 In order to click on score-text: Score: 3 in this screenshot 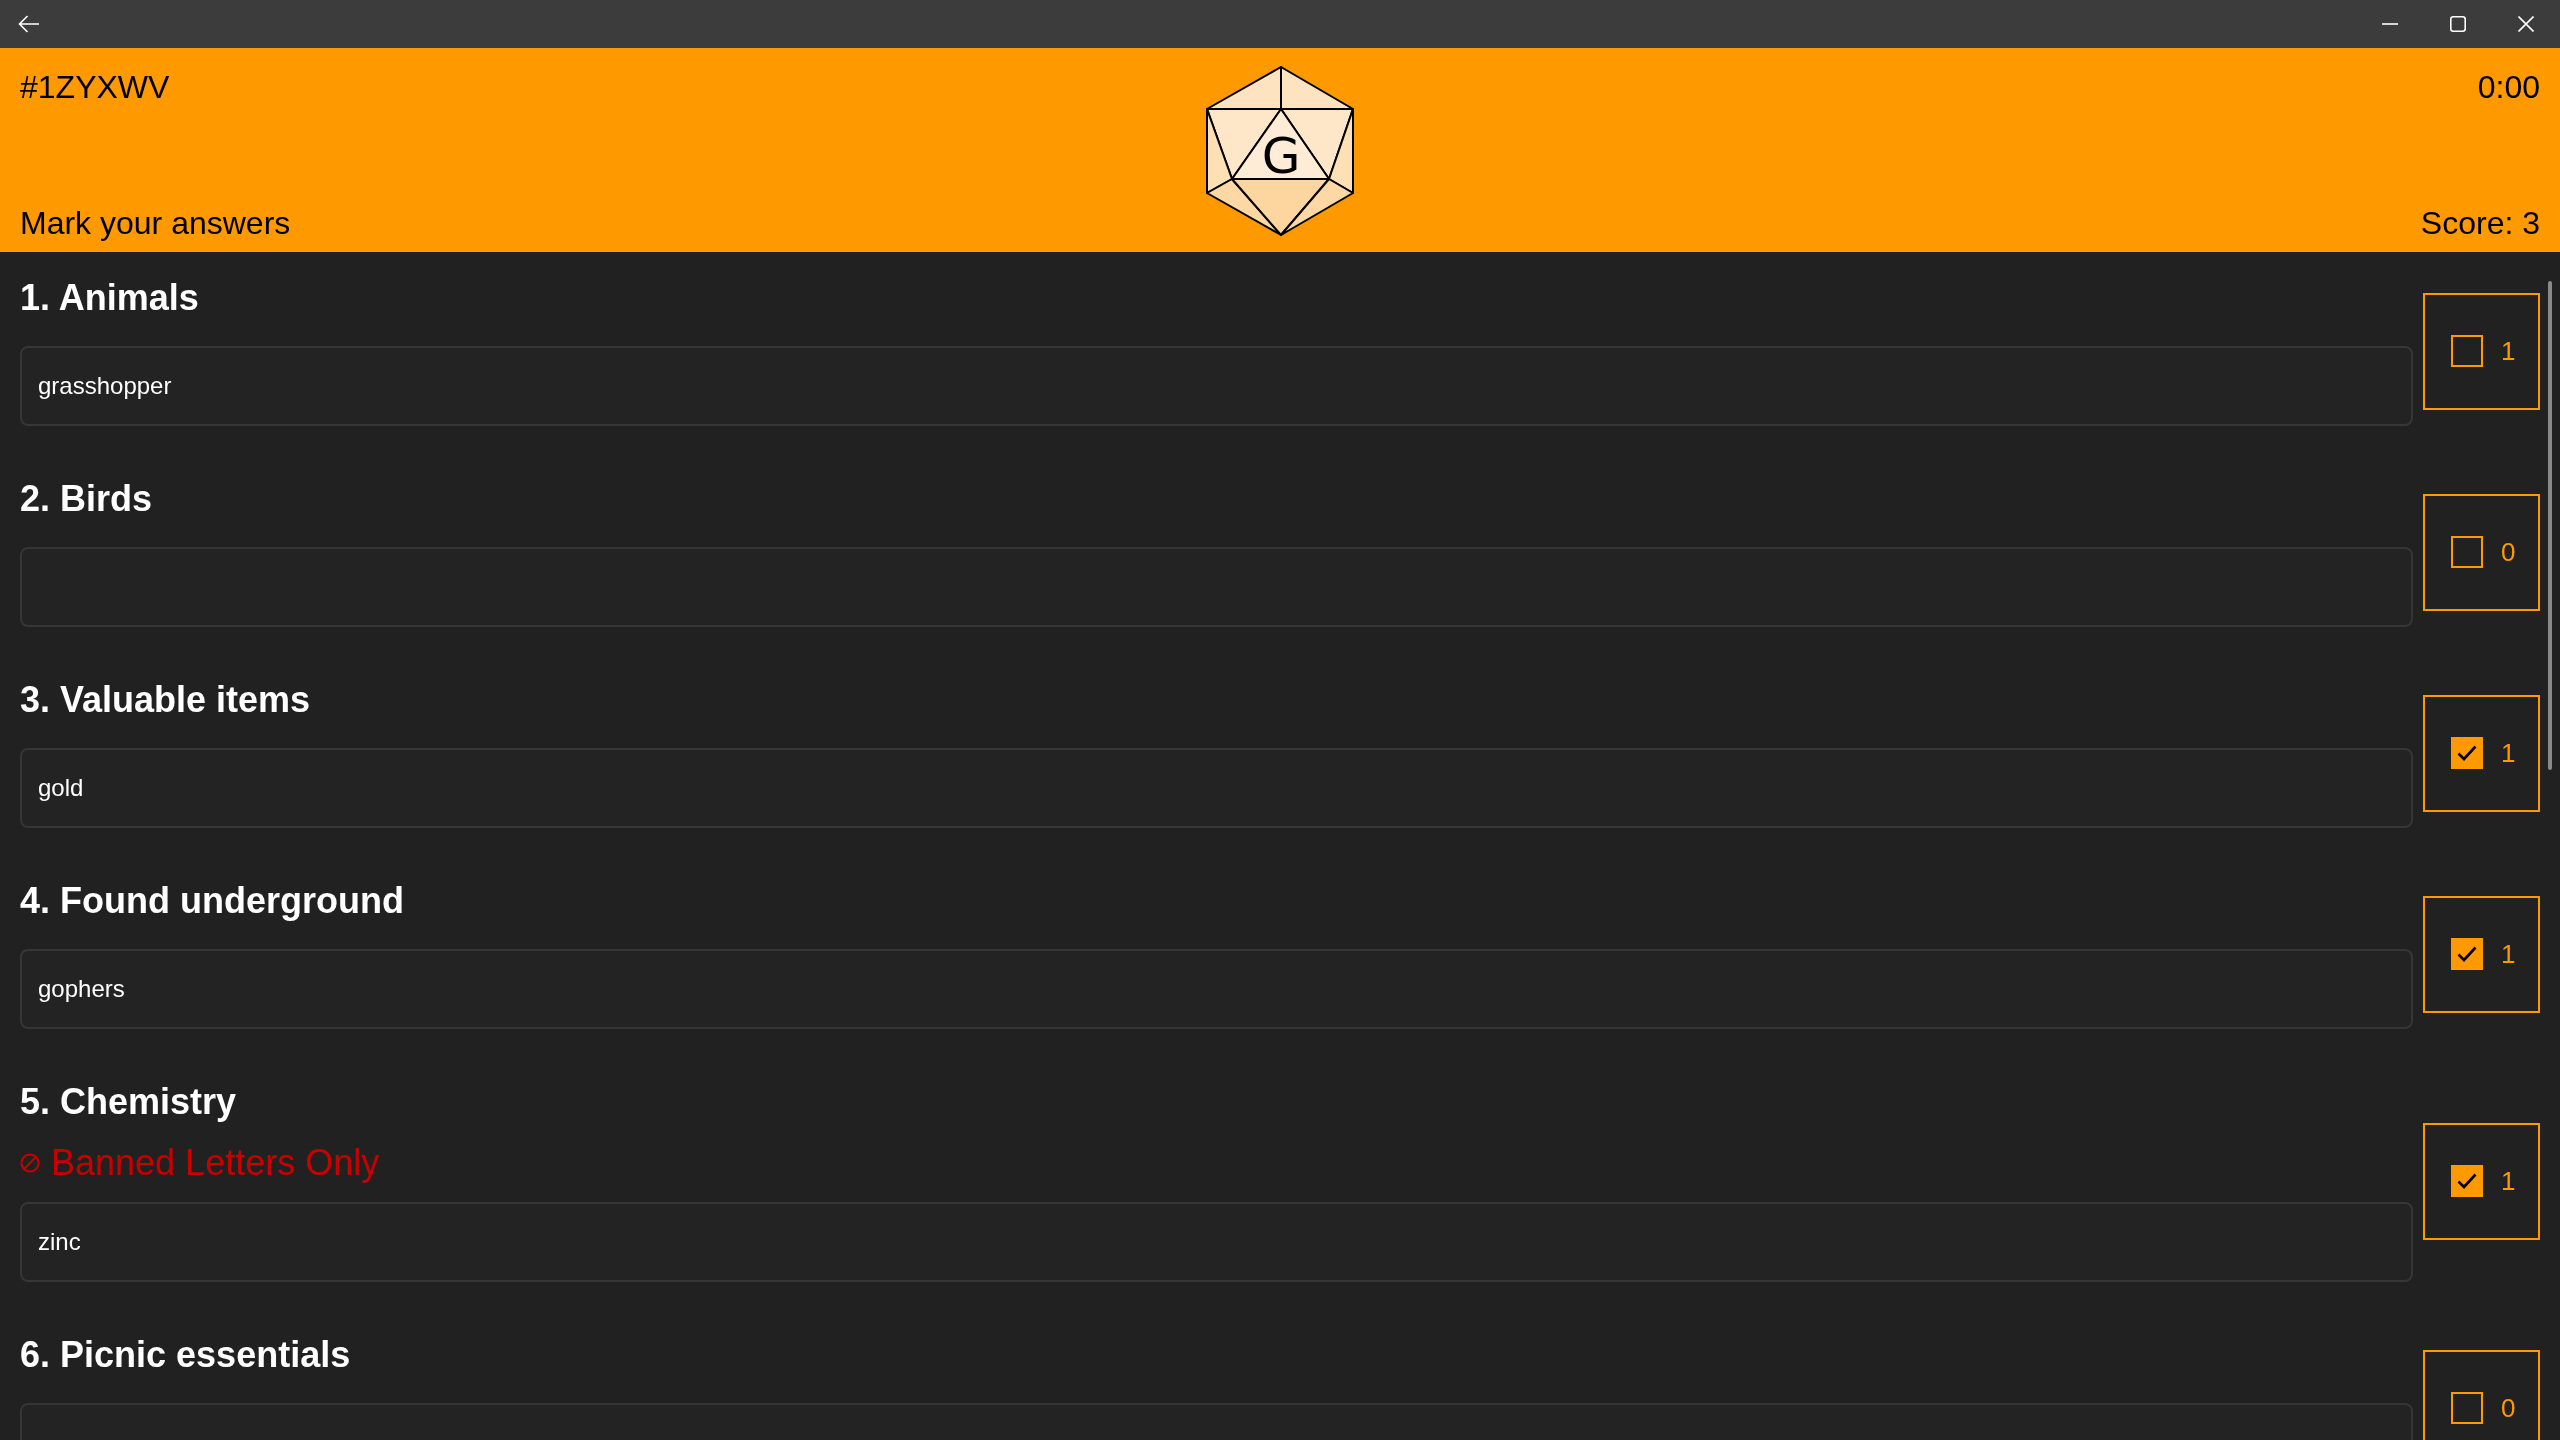, I will do `click(2480, 223)`.